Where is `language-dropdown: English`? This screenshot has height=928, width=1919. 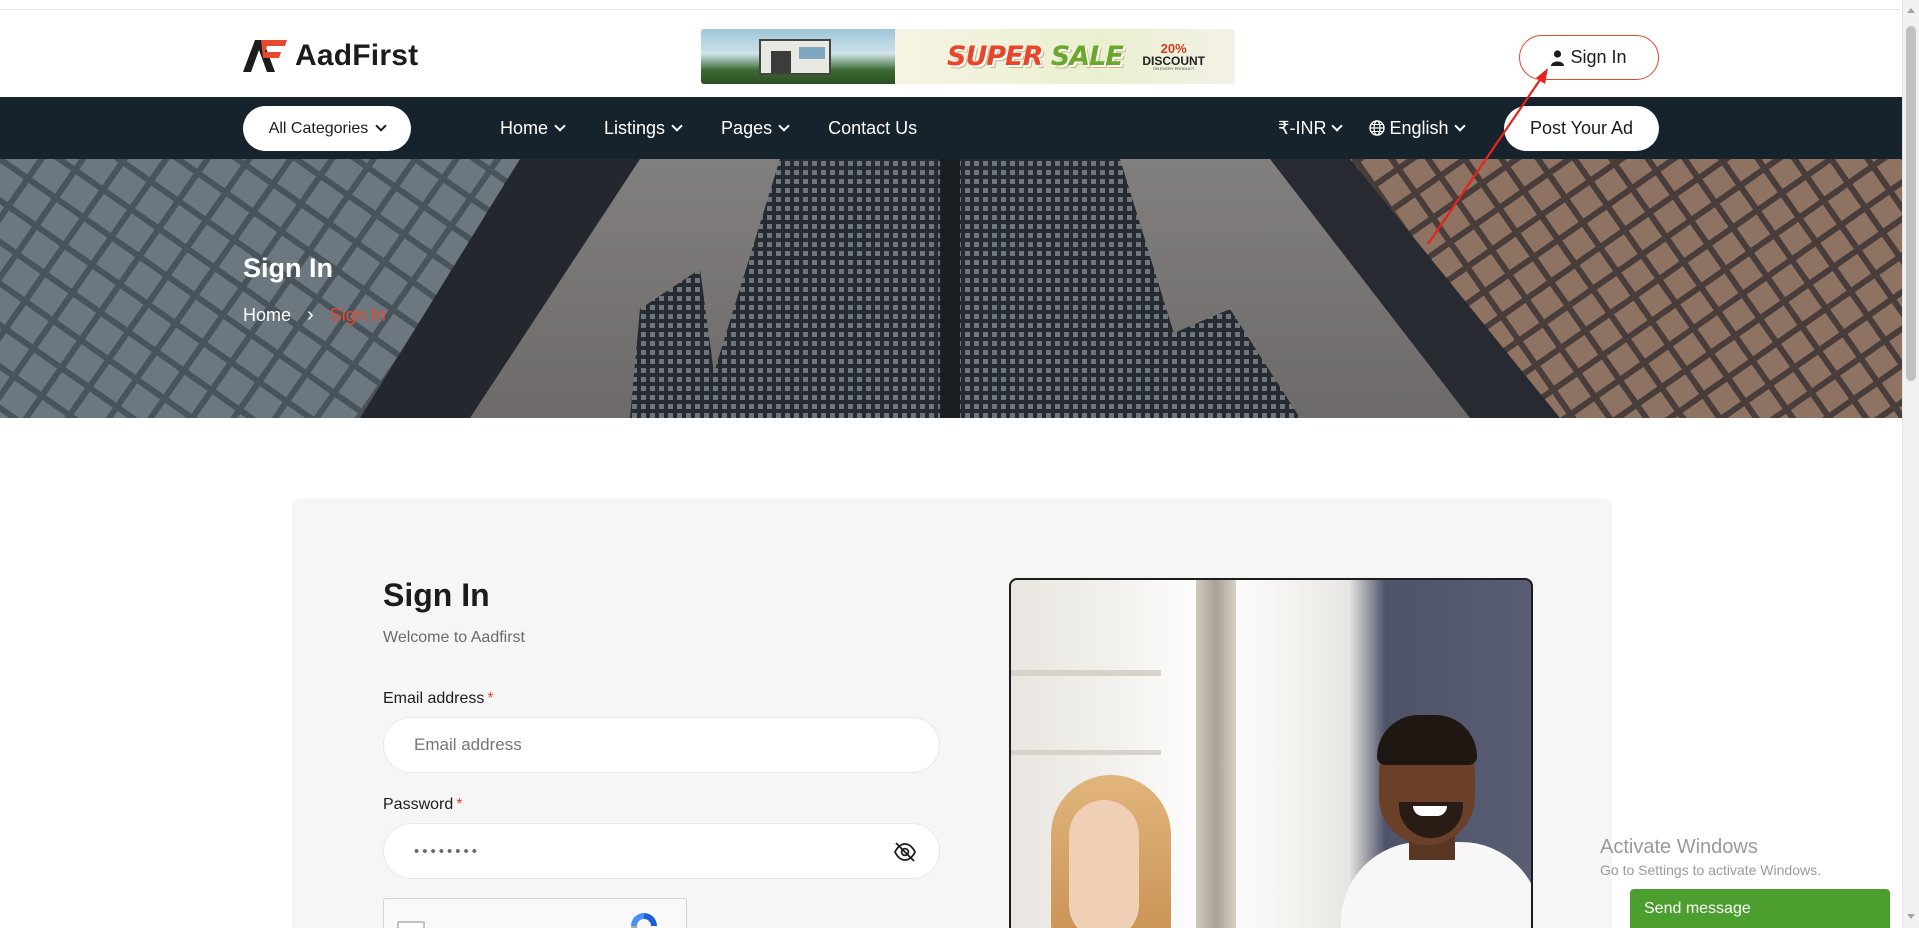
language-dropdown: English is located at coordinates (1417, 128).